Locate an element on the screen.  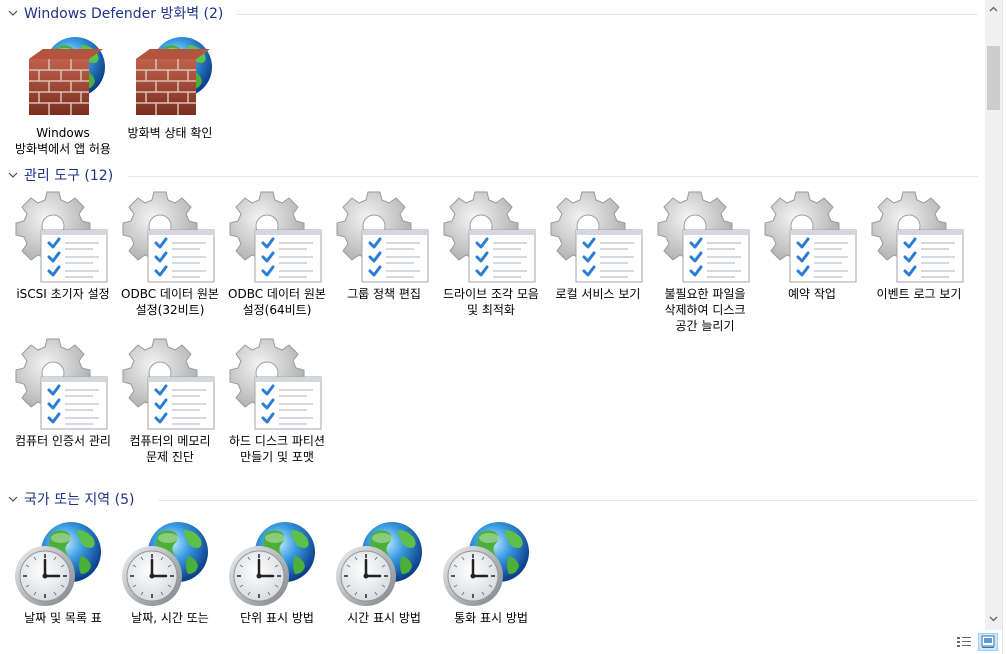
admin-tool-item: 하드 디스크 파티션 만들기 및 포맷 is located at coordinates (277, 401).